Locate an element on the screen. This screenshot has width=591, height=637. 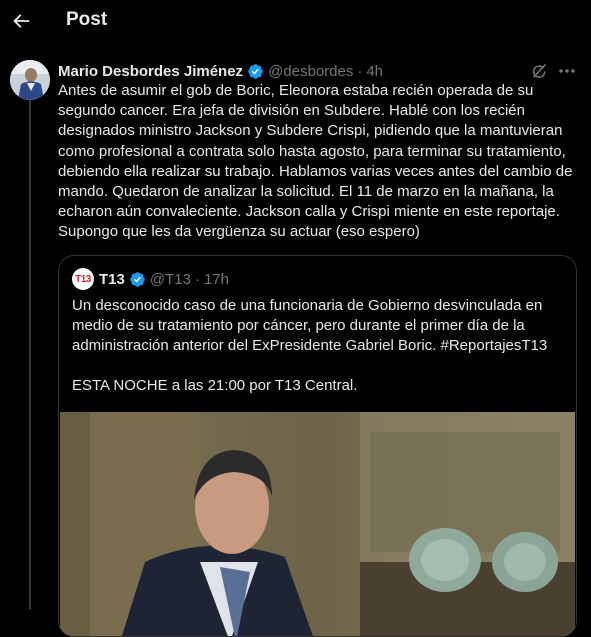
avatar is located at coordinates (30, 80).